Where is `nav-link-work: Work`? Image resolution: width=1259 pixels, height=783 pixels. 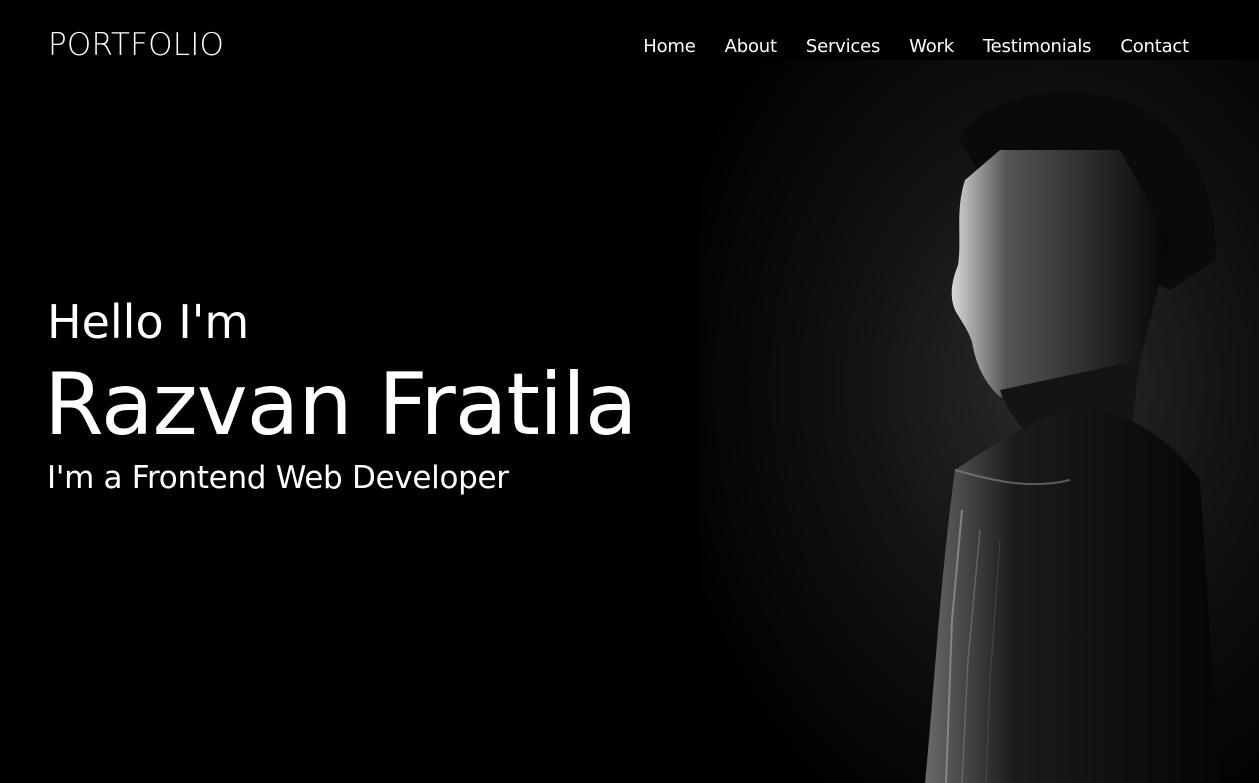 nav-link-work: Work is located at coordinates (931, 47).